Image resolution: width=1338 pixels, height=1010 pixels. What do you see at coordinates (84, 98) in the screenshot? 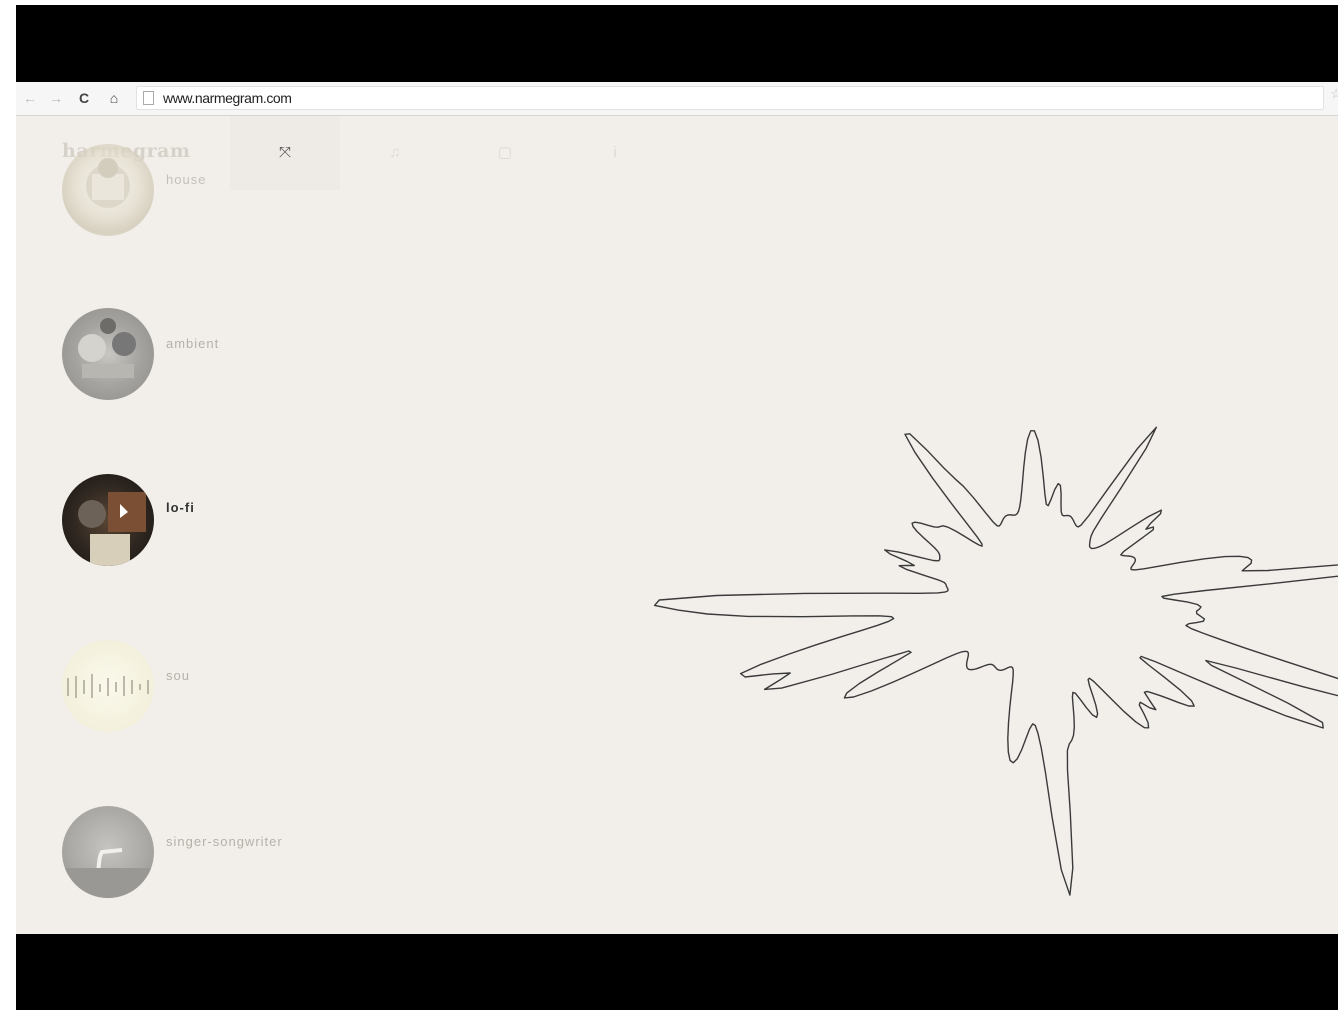
I see `reload-icon: C` at bounding box center [84, 98].